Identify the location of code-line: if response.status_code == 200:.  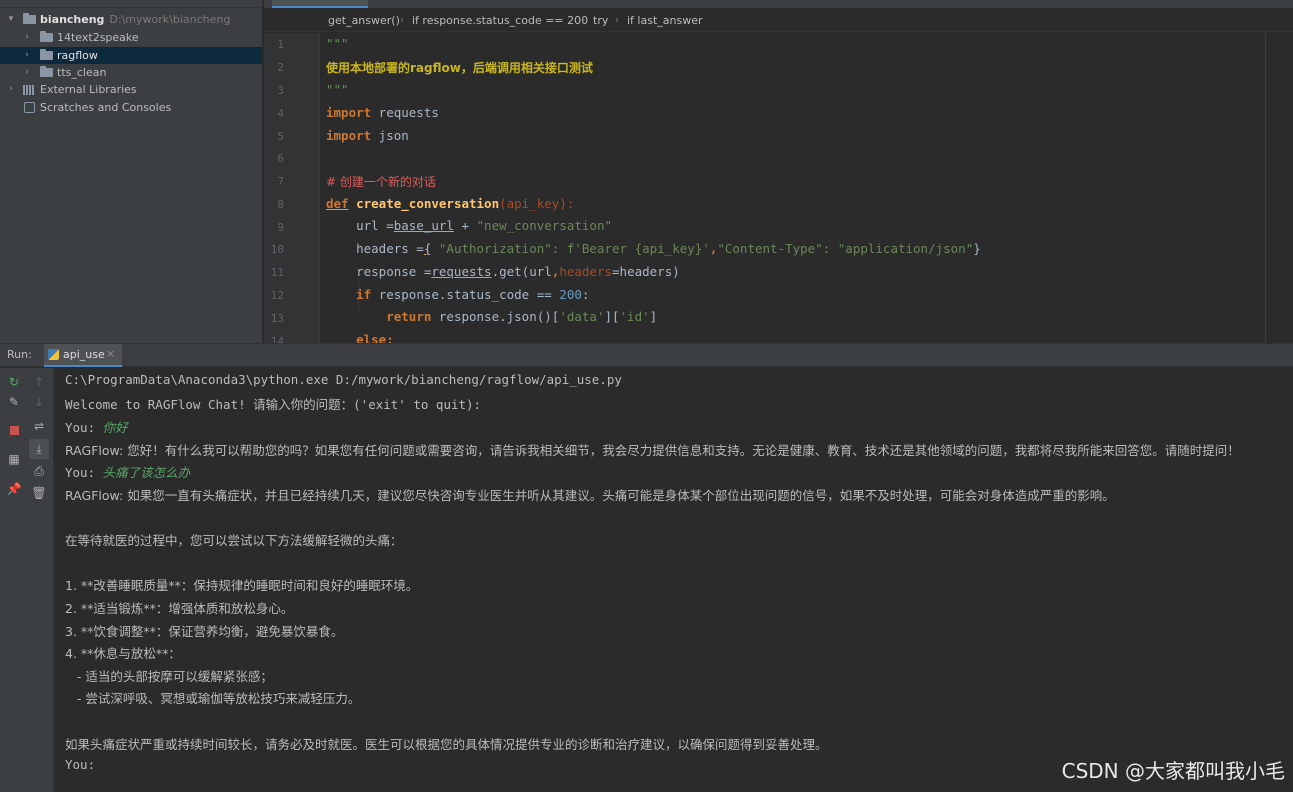
(473, 294).